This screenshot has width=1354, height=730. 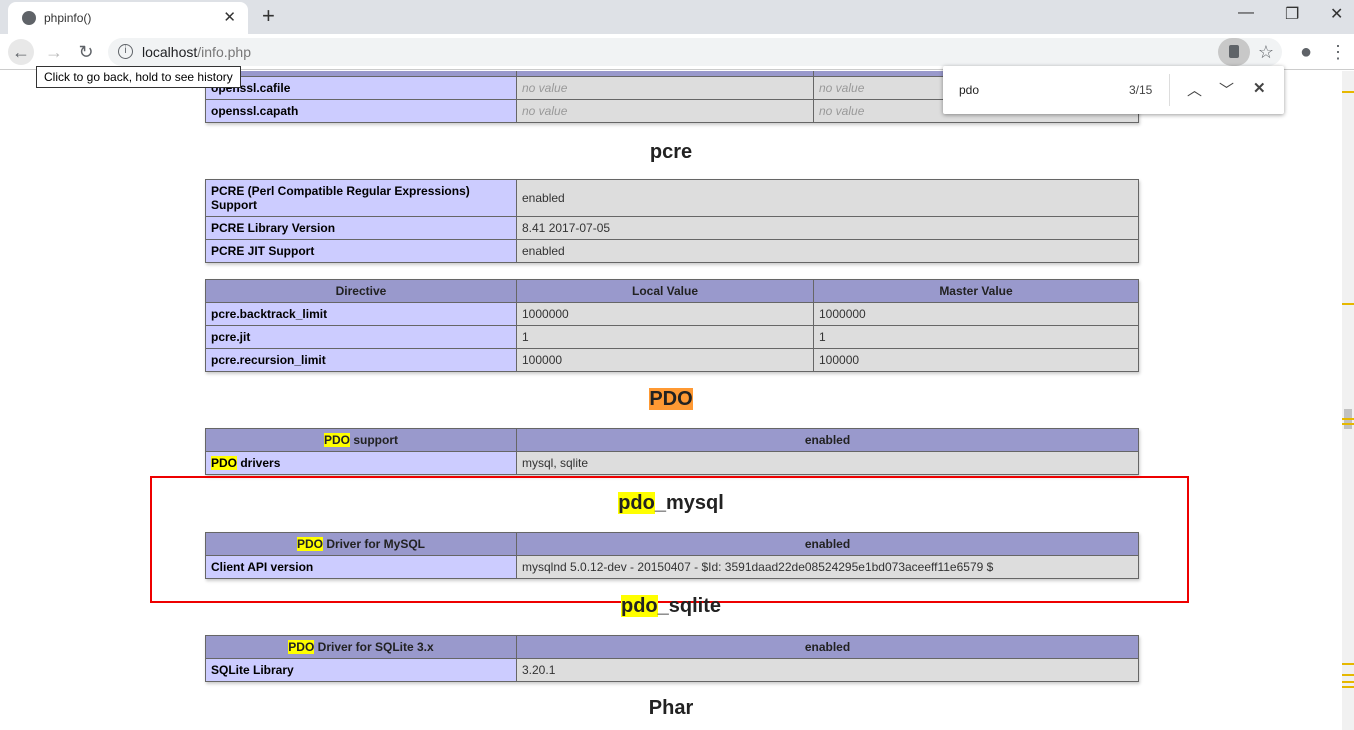 I want to click on tab-strip: phpinfo() ✕ + — ❐ ✕, so click(x=677, y=17).